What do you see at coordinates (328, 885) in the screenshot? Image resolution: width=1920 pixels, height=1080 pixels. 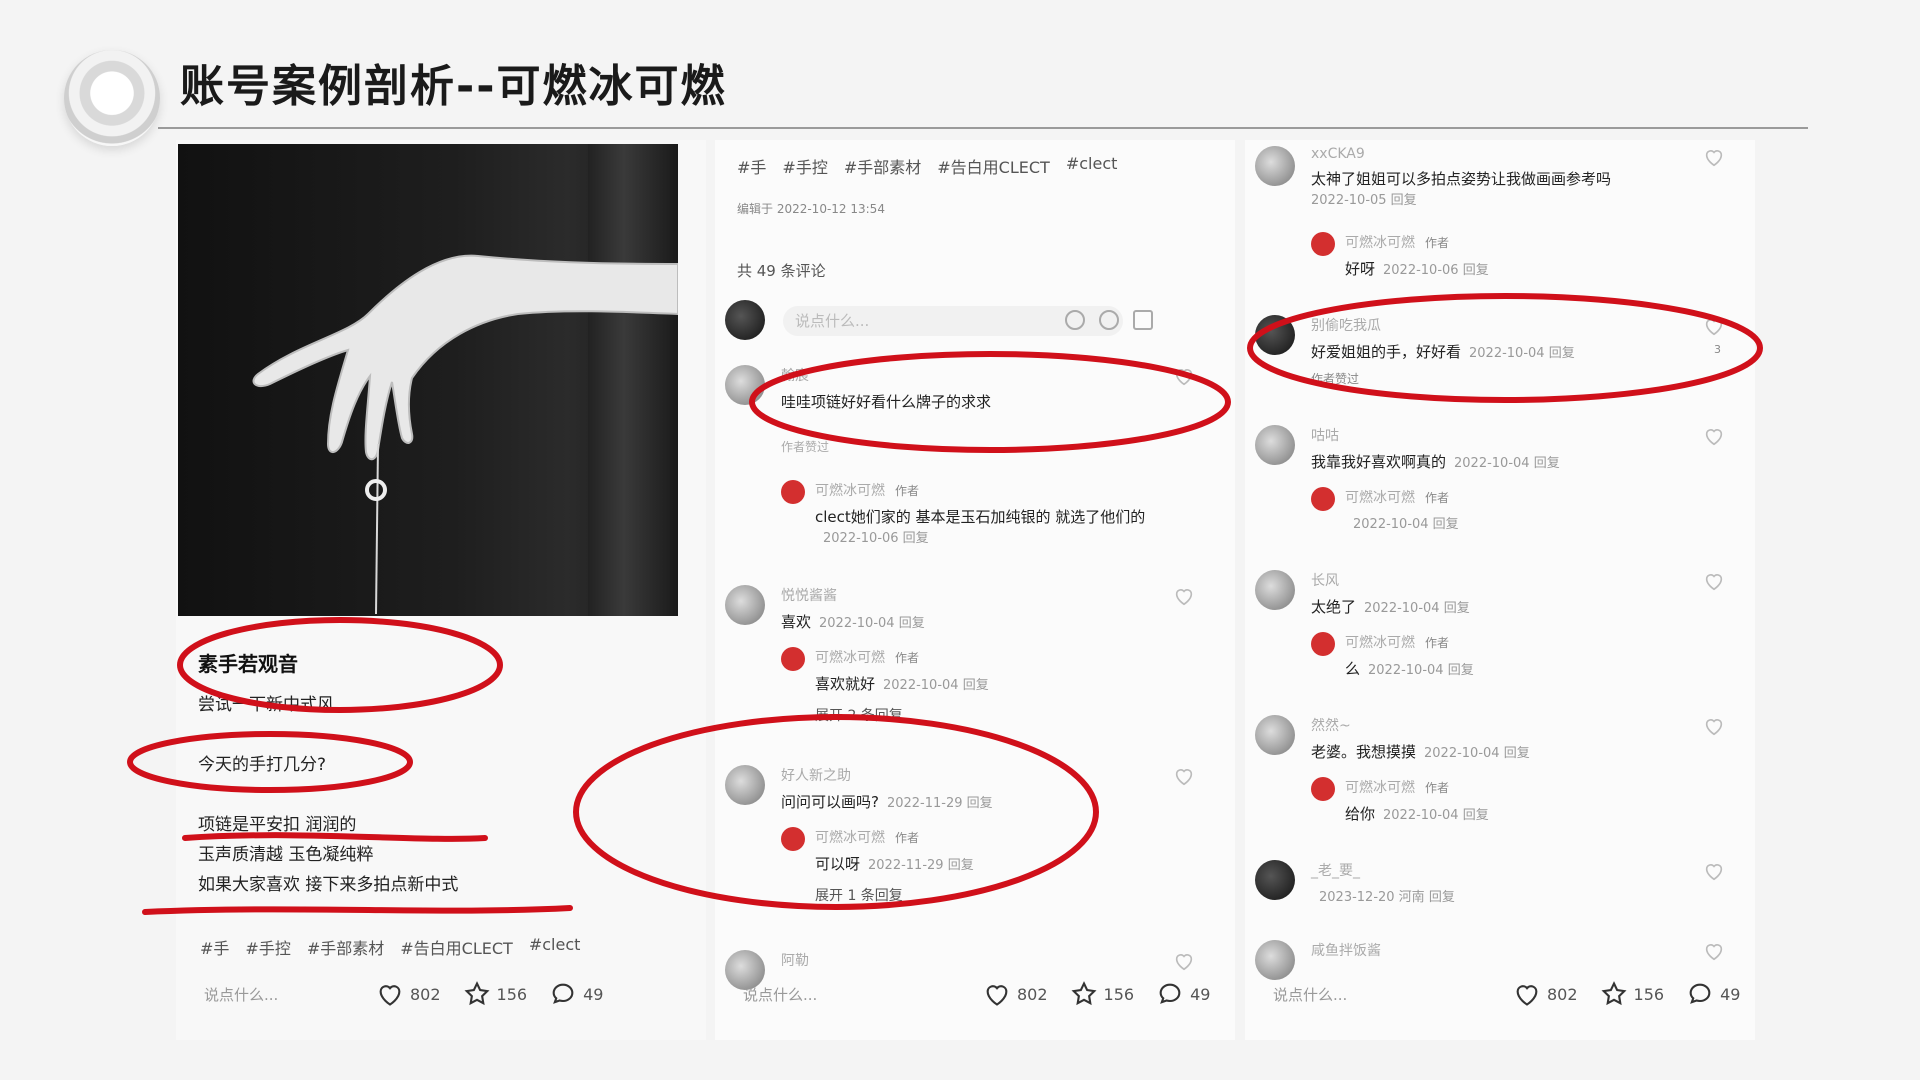 I see `post-line: 如果大家喜欢 接下来多拍点新中式` at bounding box center [328, 885].